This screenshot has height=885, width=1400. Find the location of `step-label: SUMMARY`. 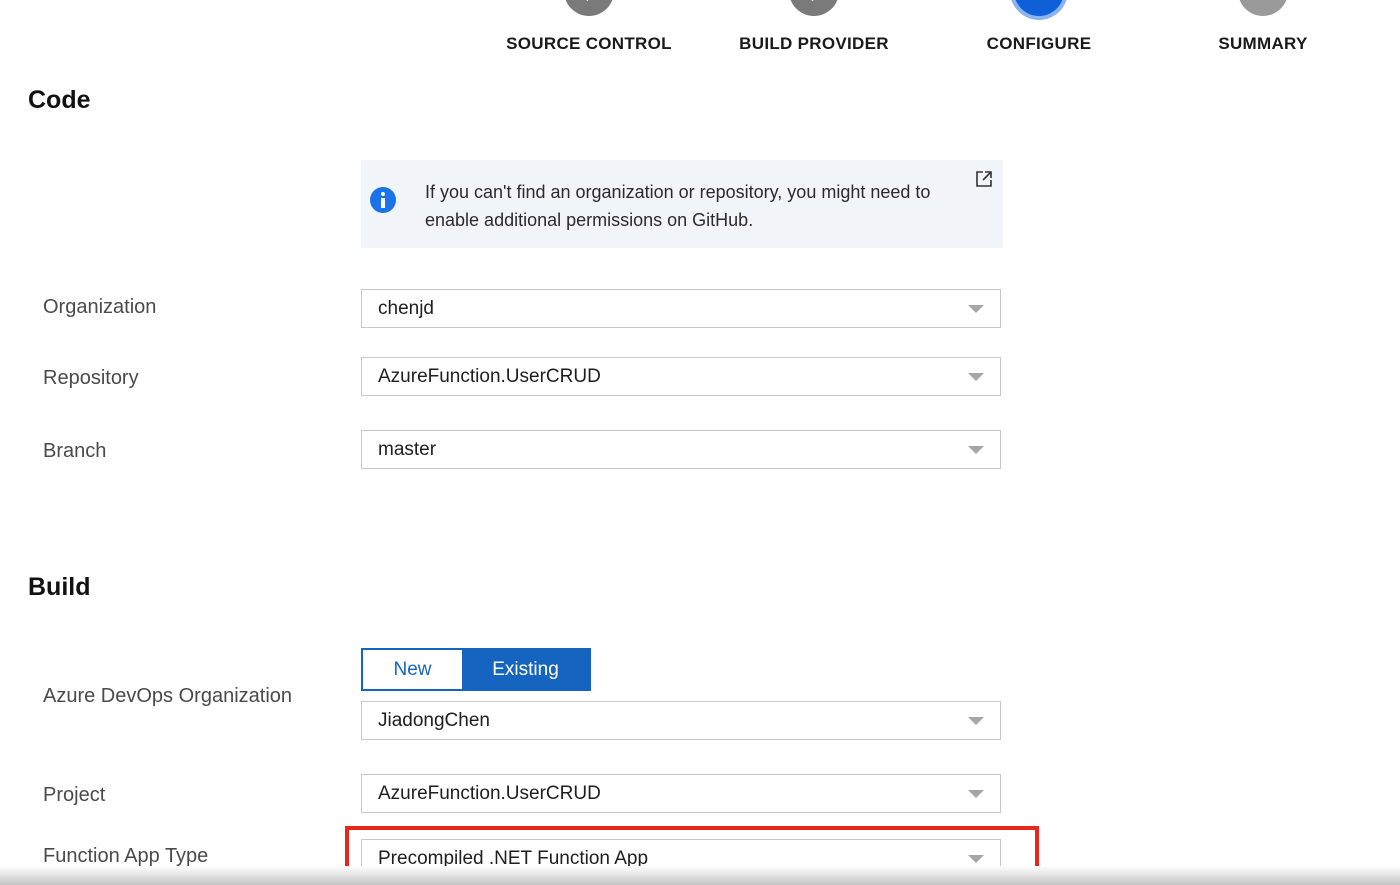

step-label: SUMMARY is located at coordinates (1263, 43).